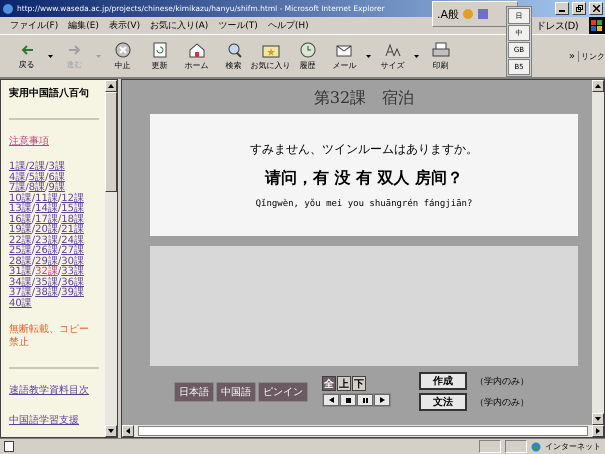 The height and width of the screenshot is (454, 605). I want to click on lesson-link: 40課, so click(20, 303).